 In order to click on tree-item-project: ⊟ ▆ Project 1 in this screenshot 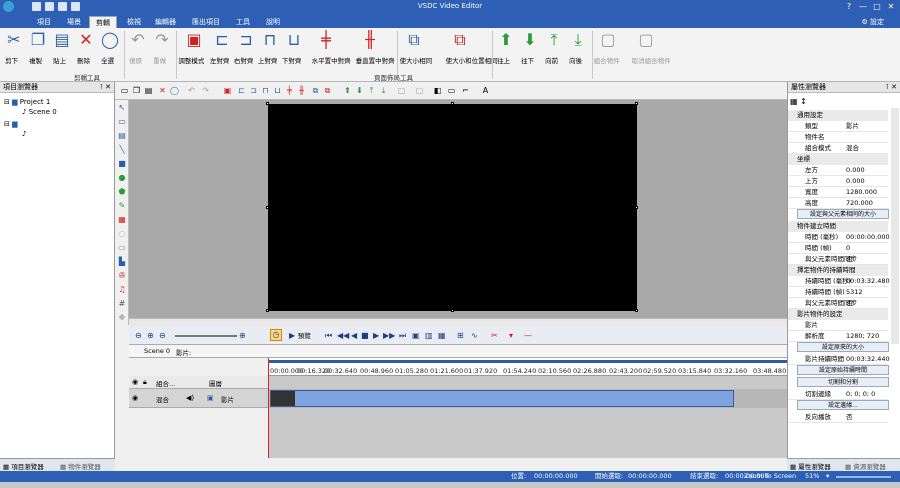, I will do `click(59, 102)`.